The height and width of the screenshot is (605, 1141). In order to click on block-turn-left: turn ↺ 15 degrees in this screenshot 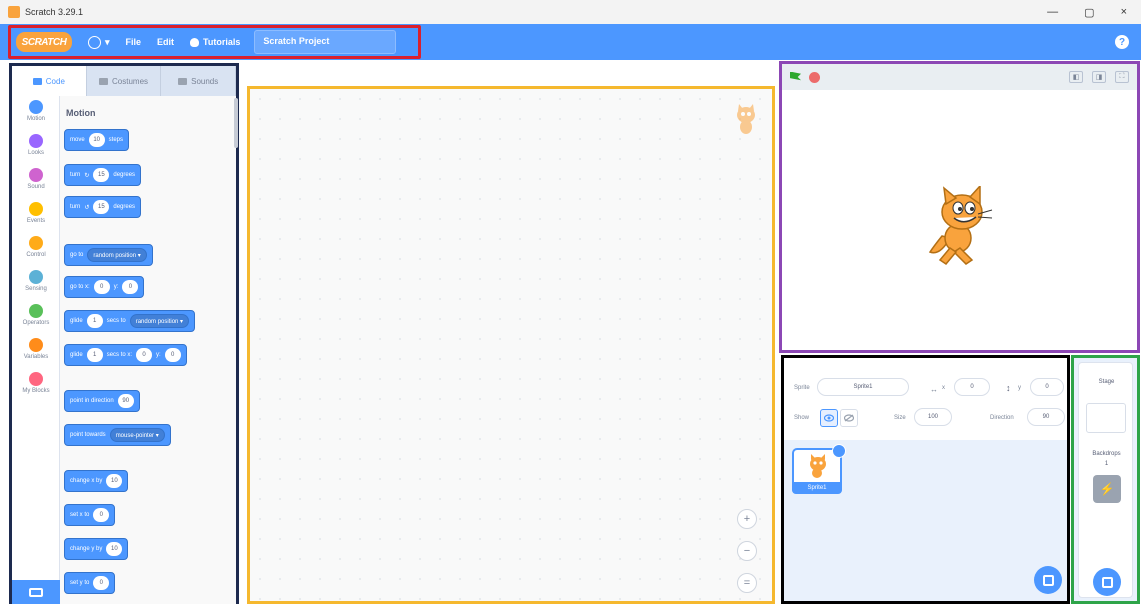, I will do `click(103, 207)`.